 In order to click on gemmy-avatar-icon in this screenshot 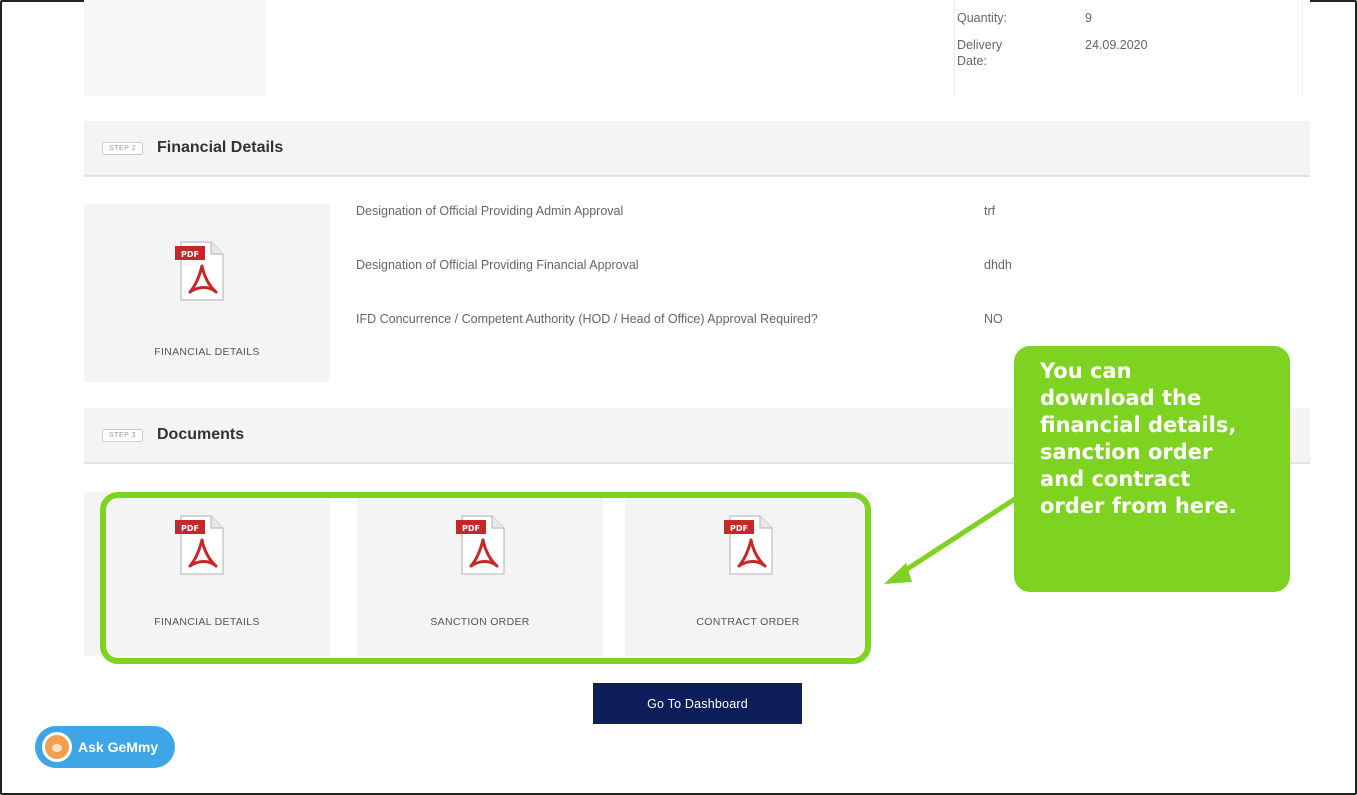, I will do `click(57, 747)`.